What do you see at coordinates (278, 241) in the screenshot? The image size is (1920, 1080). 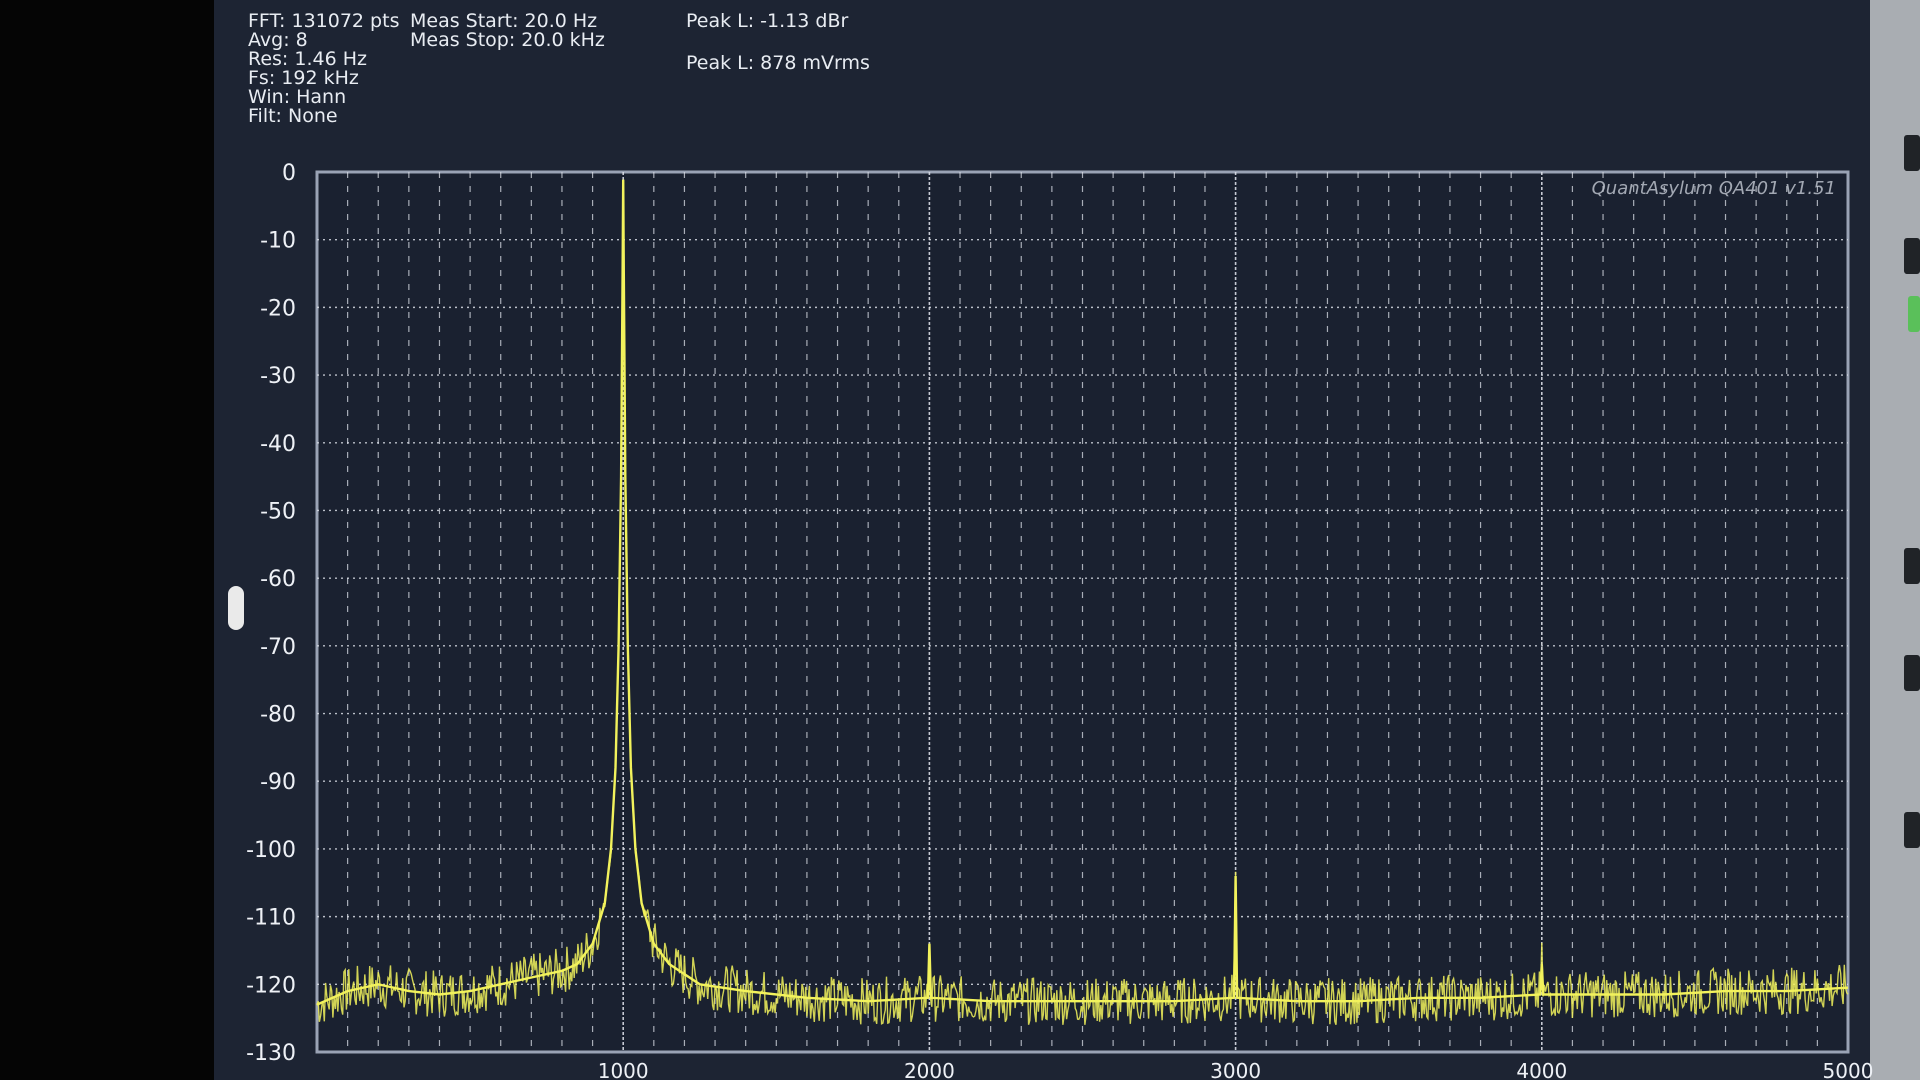 I see `y-tick-label: -10` at bounding box center [278, 241].